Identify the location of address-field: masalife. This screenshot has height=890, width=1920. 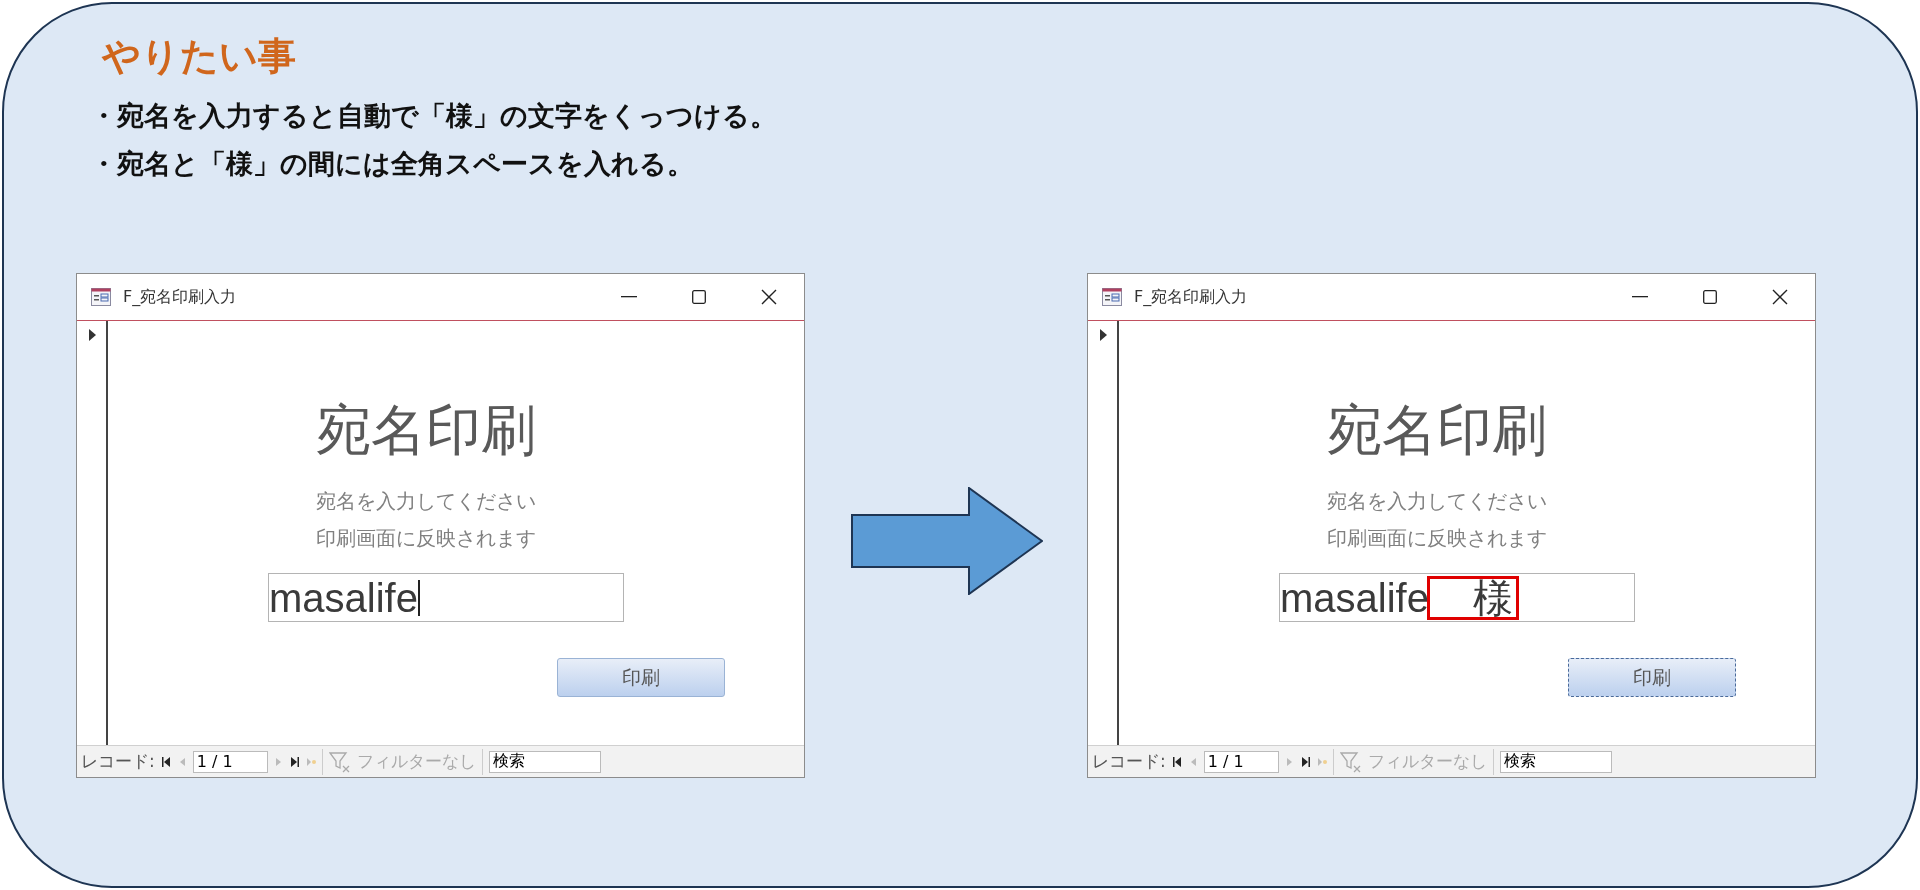
(446, 597).